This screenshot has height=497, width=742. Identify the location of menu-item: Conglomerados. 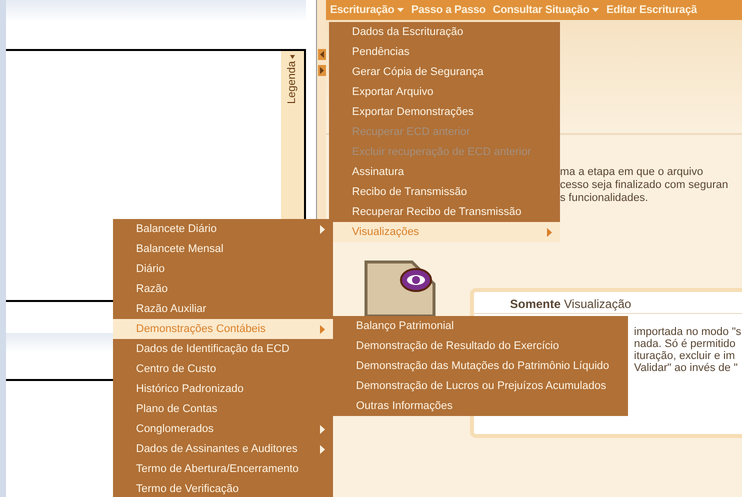
(223, 429).